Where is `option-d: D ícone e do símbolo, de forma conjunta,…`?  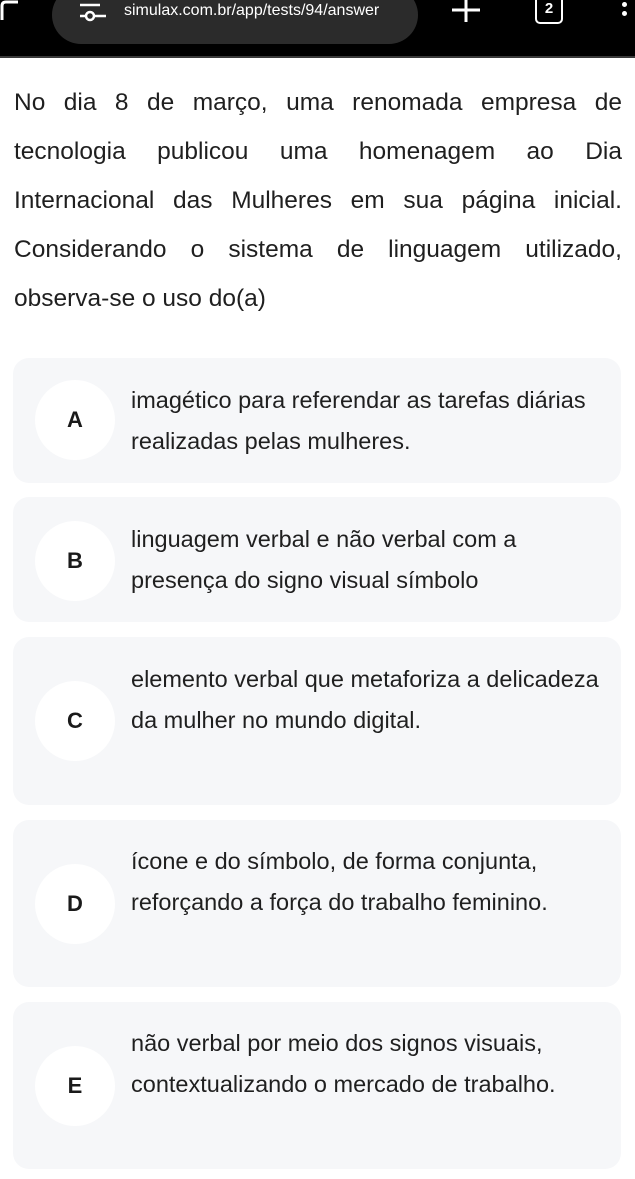
option-d: D ícone e do símbolo, de forma conjunta,… is located at coordinates (317, 903).